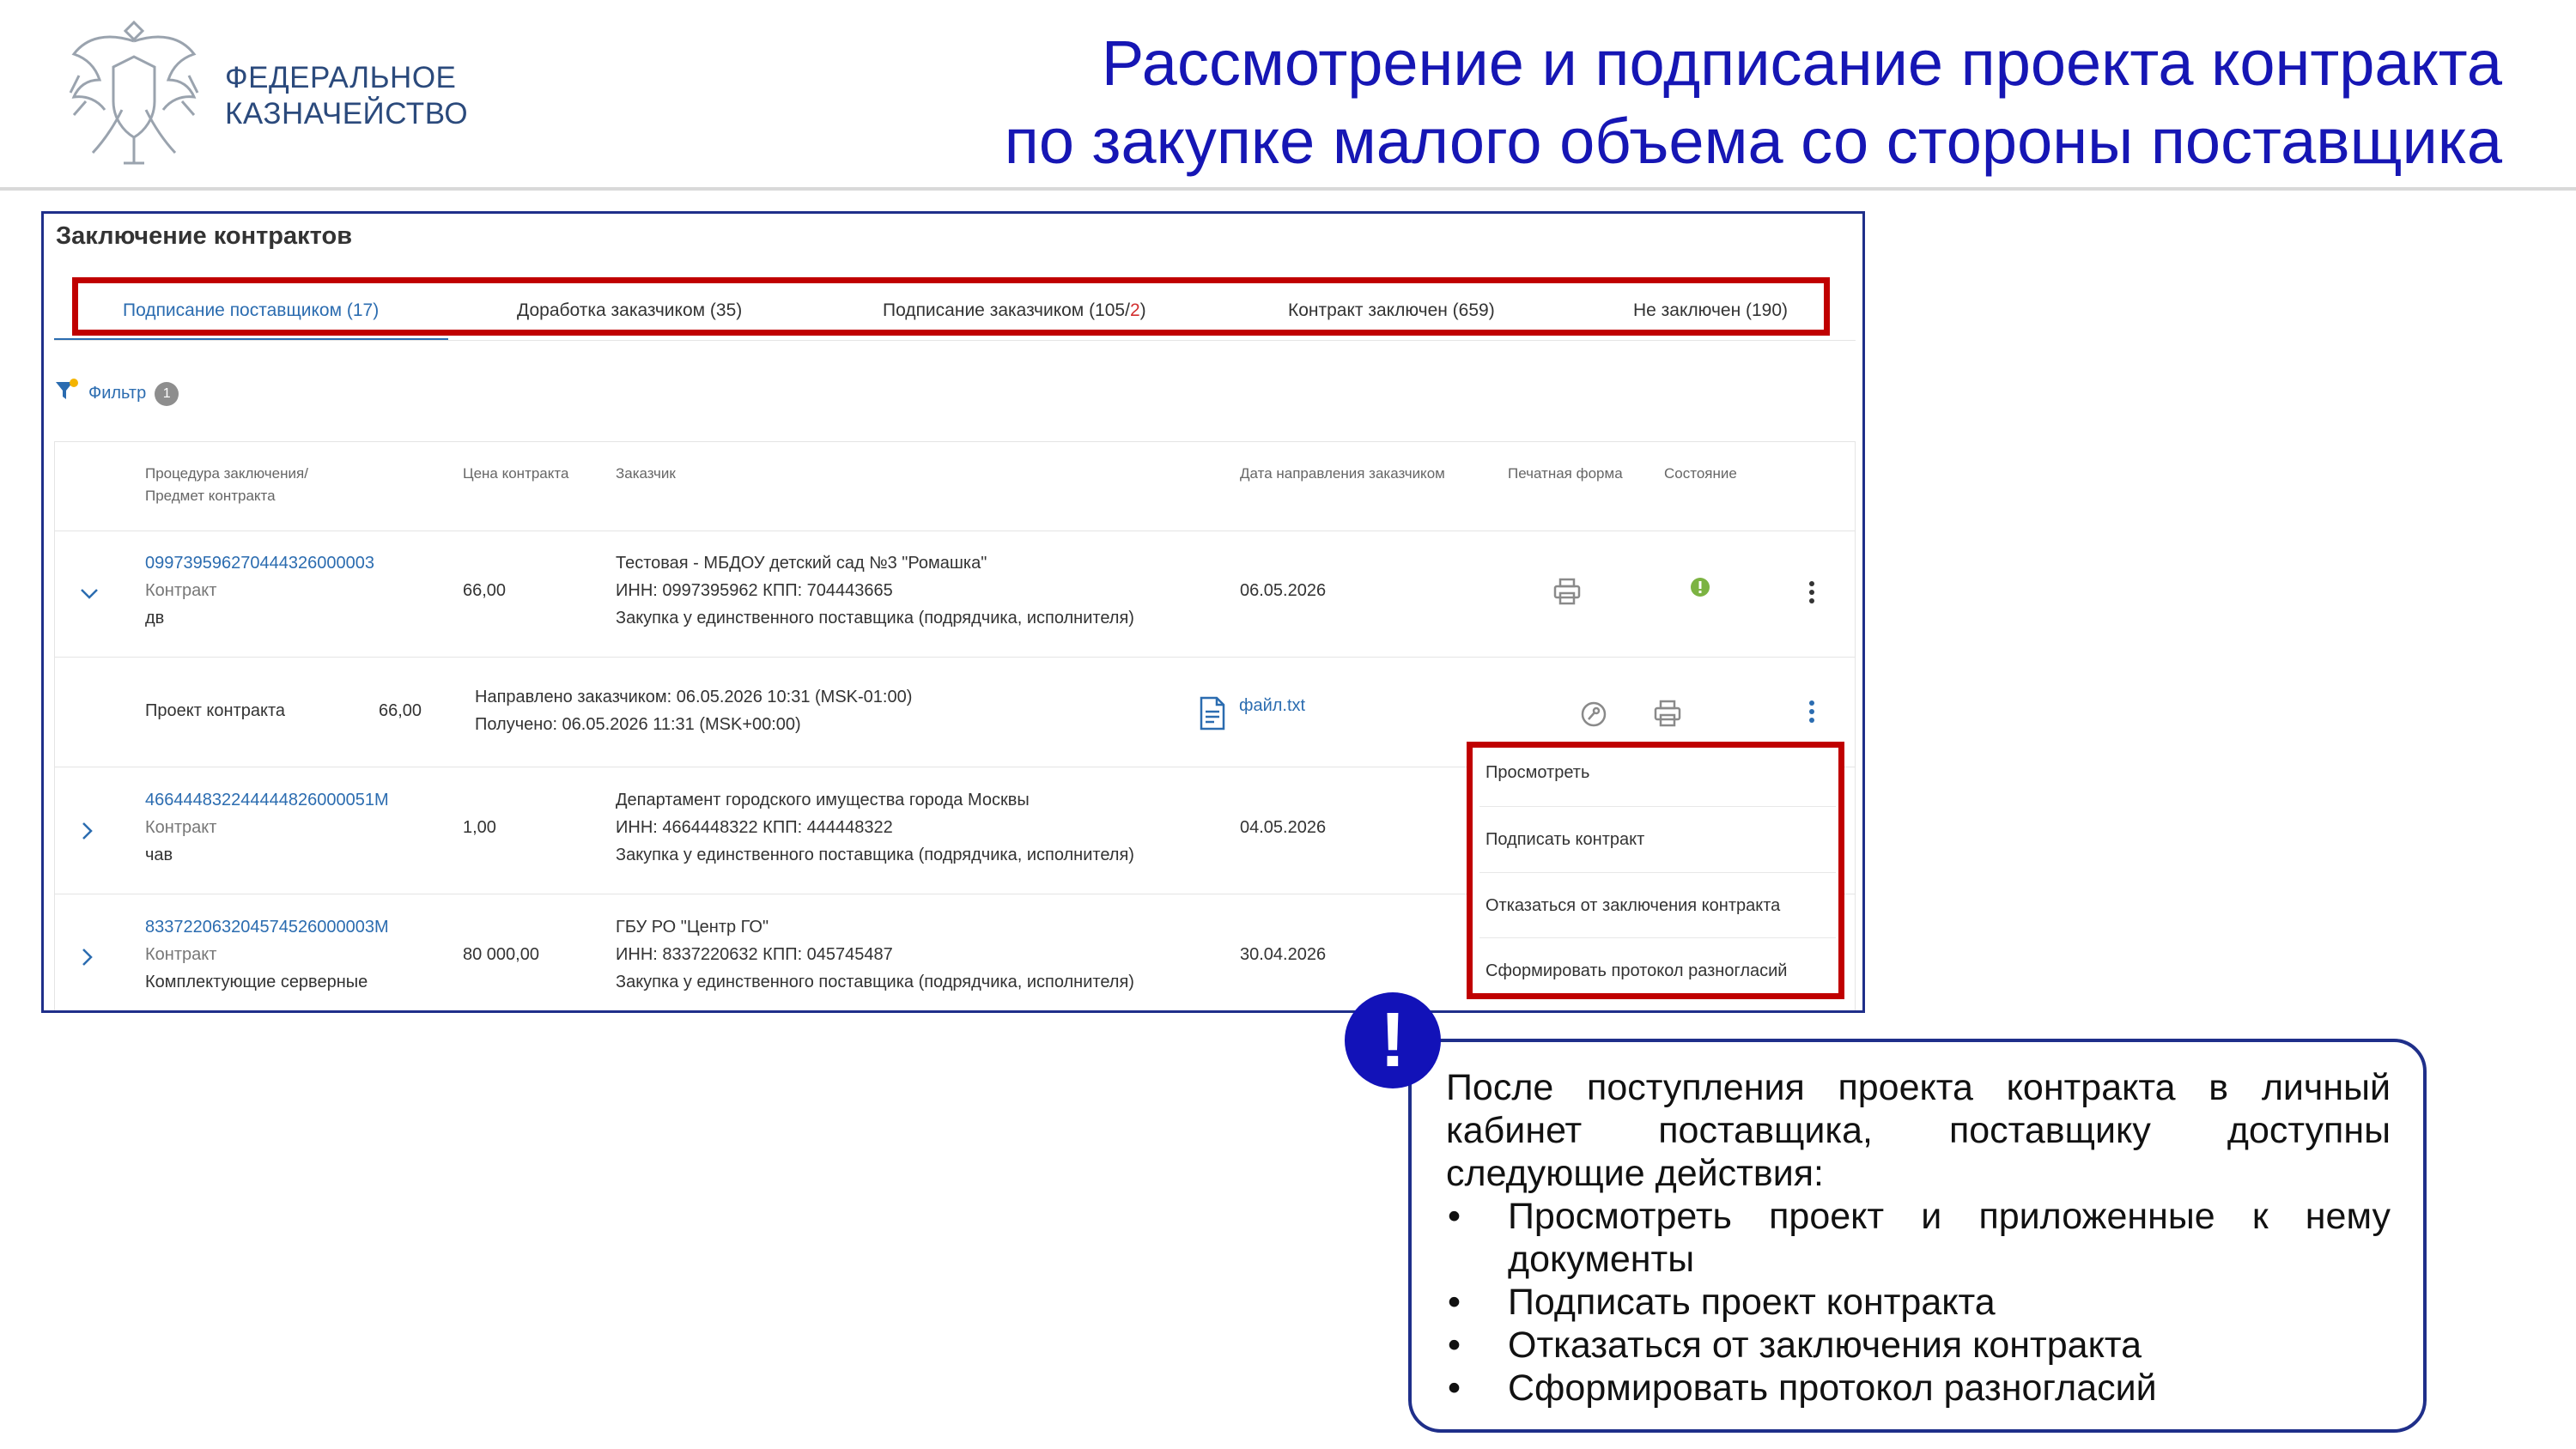 The height and width of the screenshot is (1449, 2576). I want to click on col-header-procedure-line1: Процедура заключения/, so click(227, 473).